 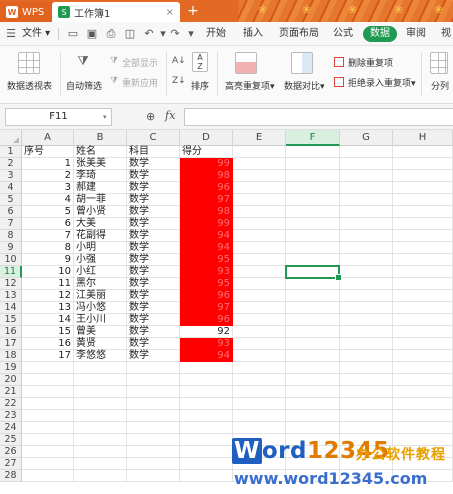 What do you see at coordinates (206, 200) in the screenshot?
I see `cell-score: 97` at bounding box center [206, 200].